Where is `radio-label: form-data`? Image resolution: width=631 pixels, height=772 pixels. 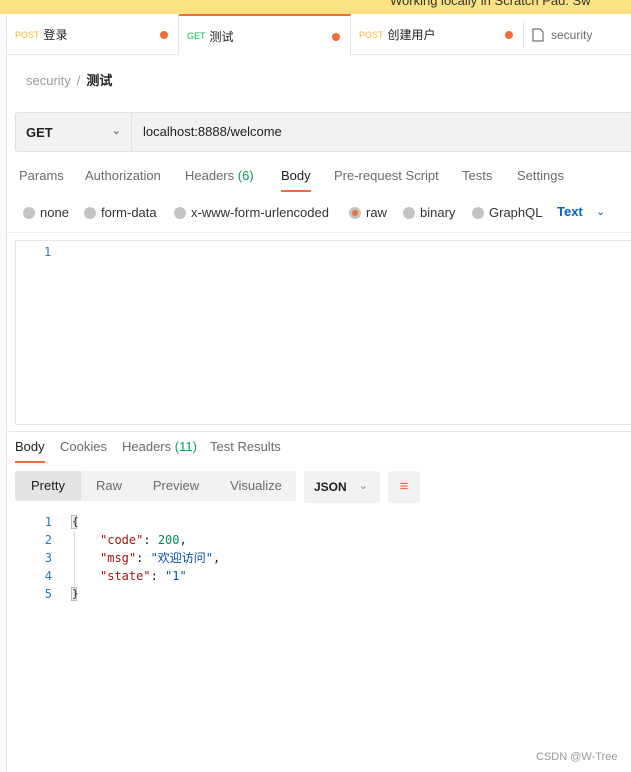 radio-label: form-data is located at coordinates (129, 212).